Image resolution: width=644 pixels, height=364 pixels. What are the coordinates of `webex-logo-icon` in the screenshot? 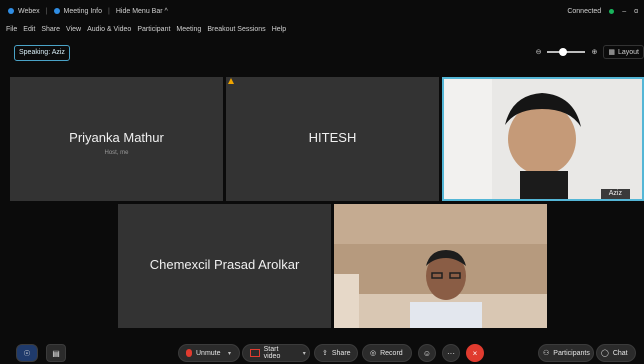 It's located at (11, 11).